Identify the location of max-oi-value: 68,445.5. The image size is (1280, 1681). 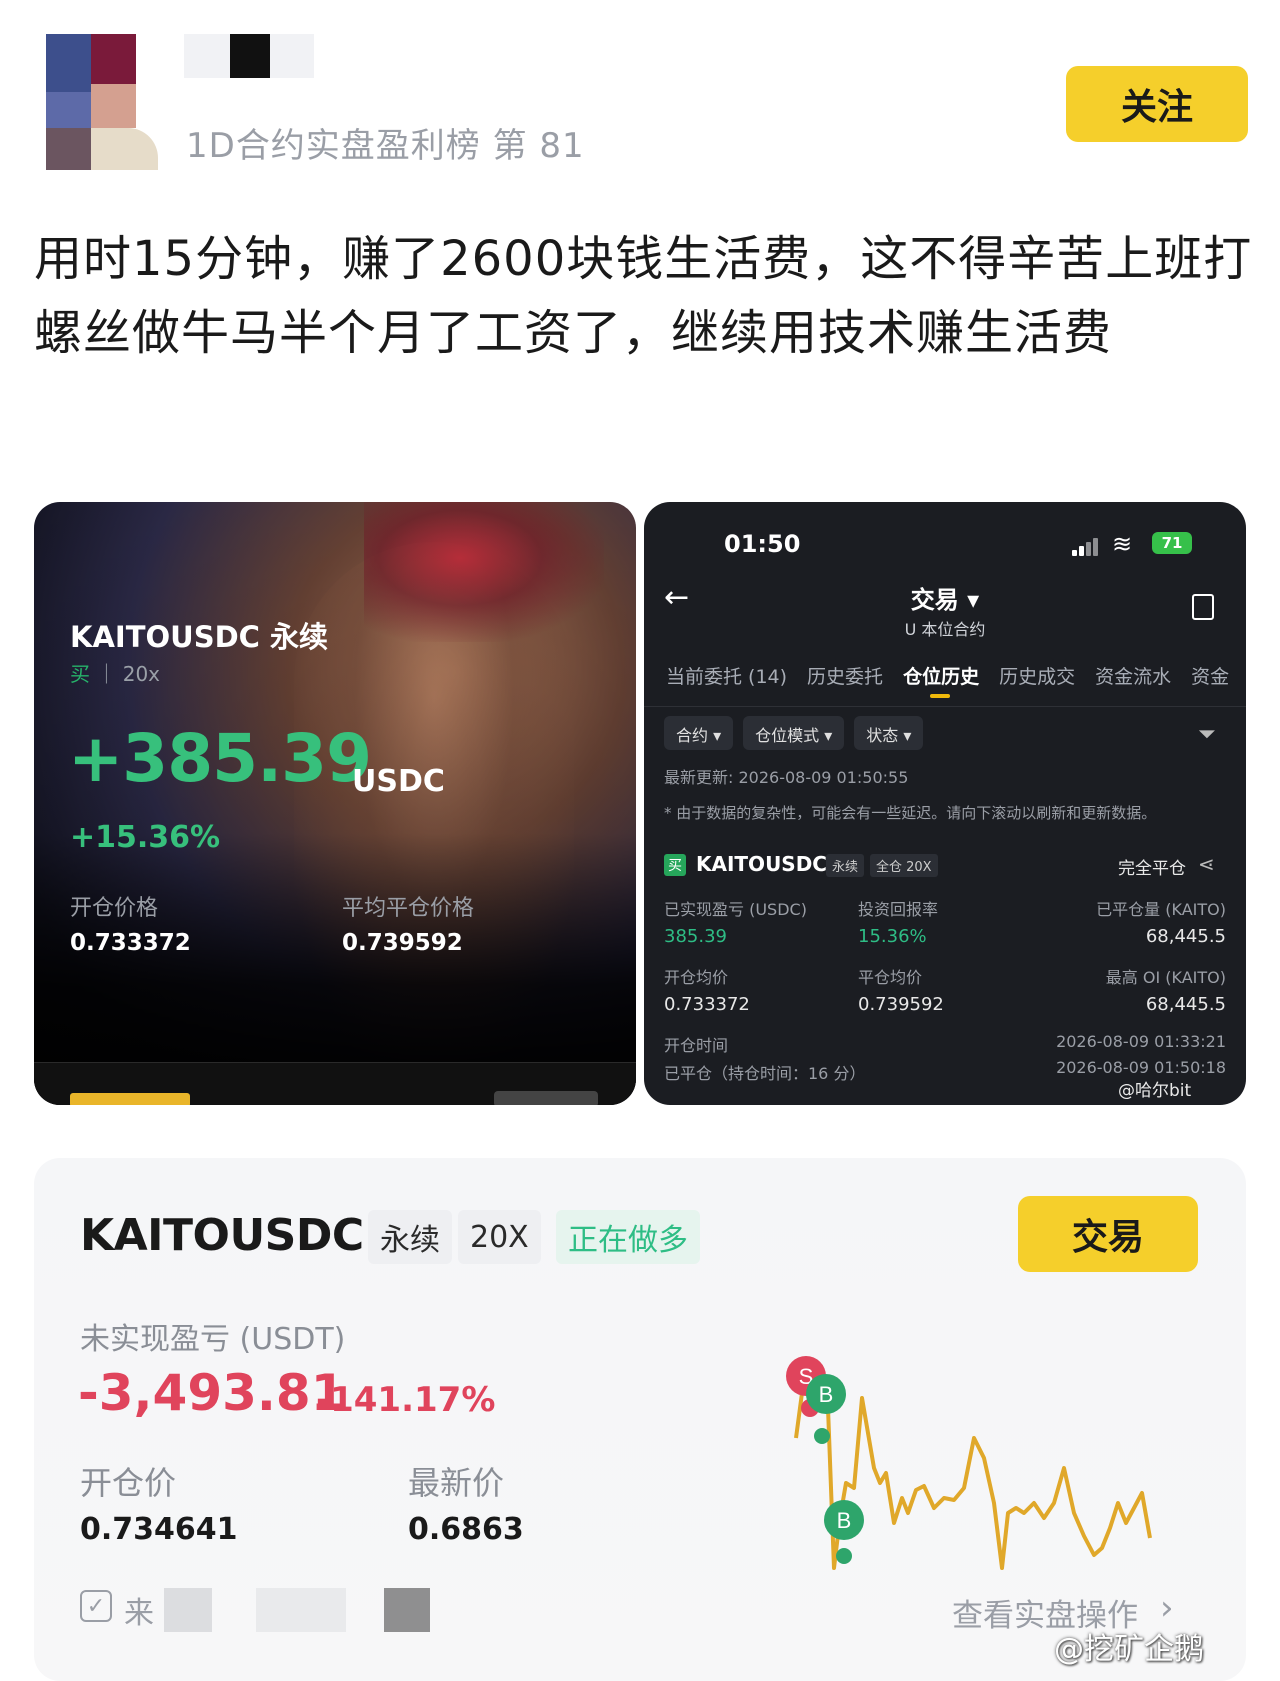
(1185, 1004).